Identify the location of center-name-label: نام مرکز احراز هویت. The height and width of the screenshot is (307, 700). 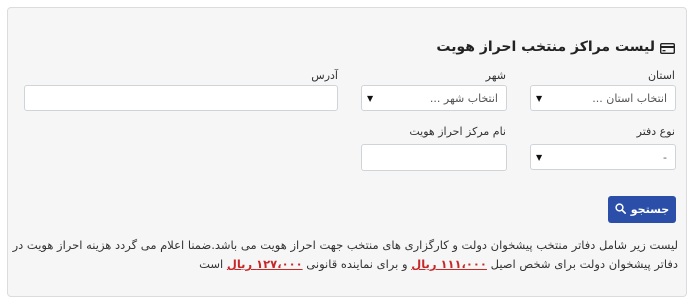
(457, 131).